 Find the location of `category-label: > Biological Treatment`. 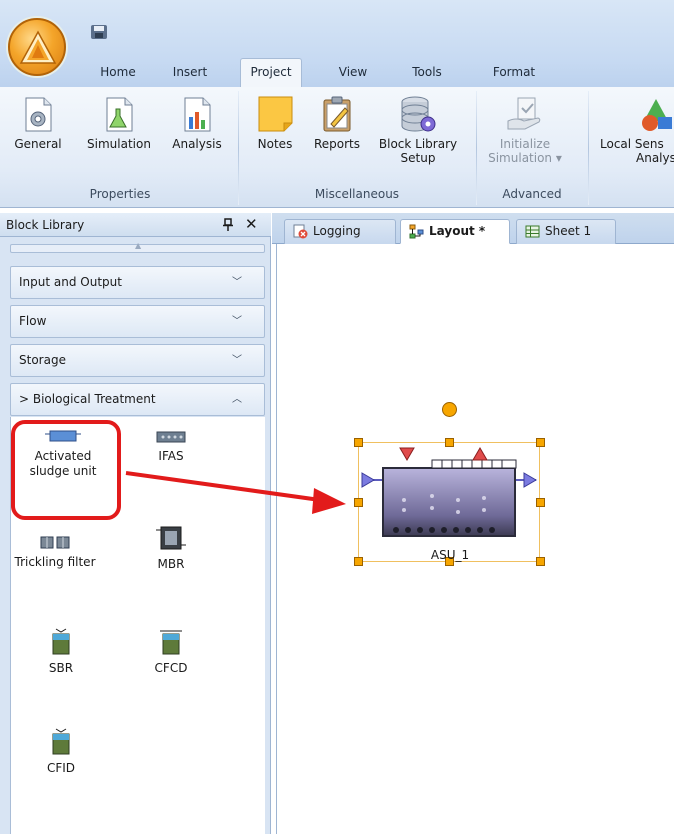

category-label: > Biological Treatment is located at coordinates (87, 399).